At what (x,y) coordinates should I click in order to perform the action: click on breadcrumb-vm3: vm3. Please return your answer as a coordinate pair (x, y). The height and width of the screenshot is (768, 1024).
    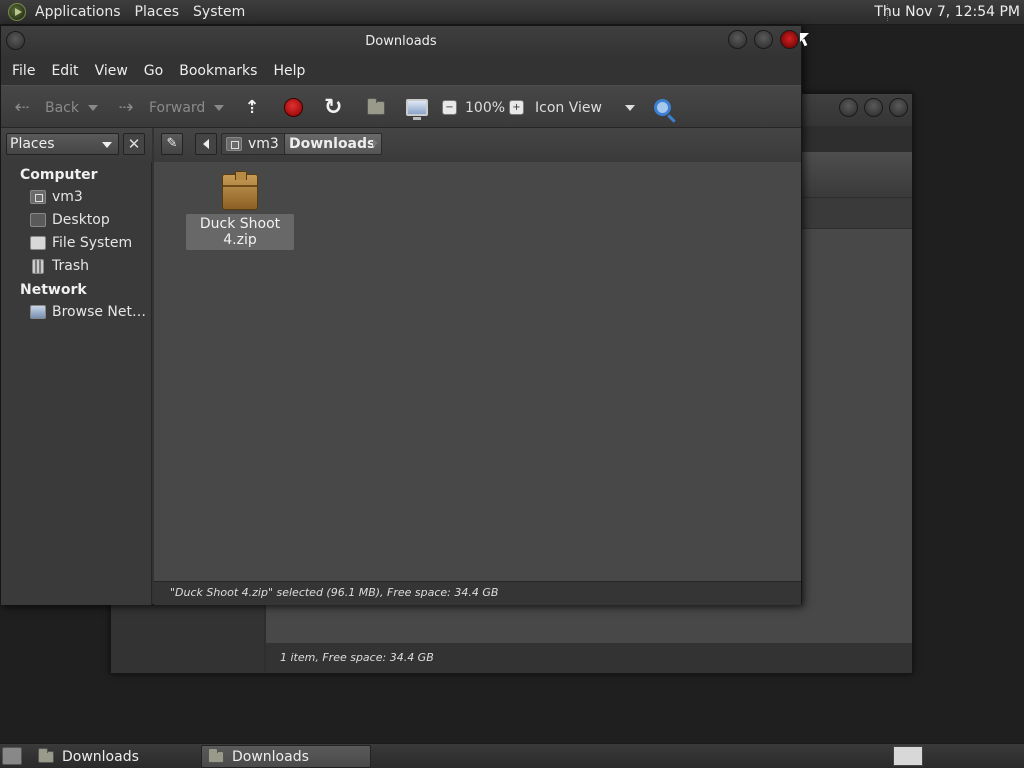
    Looking at the image, I should click on (253, 144).